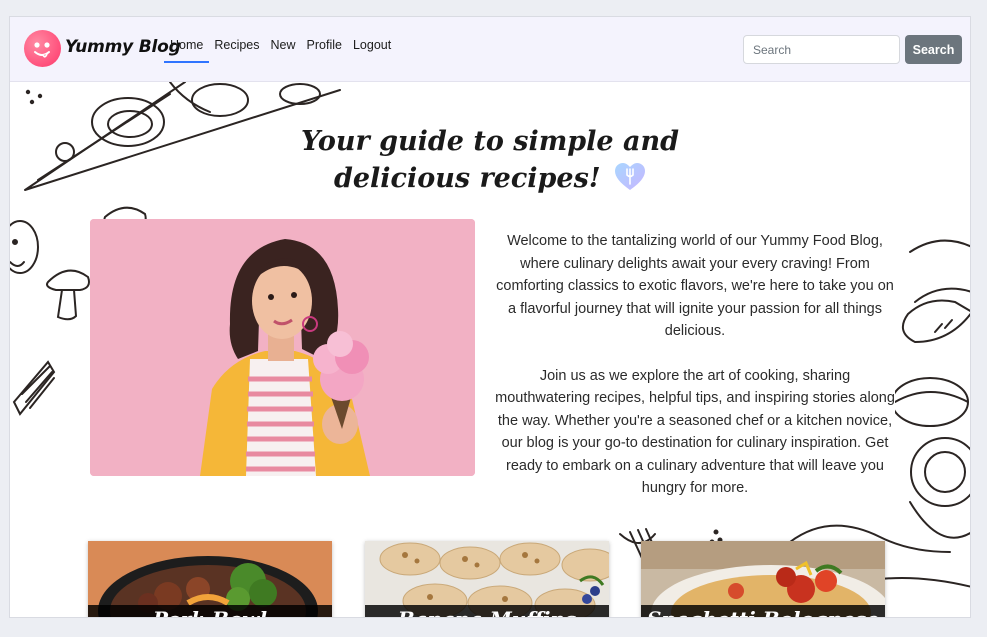  What do you see at coordinates (467, 178) in the screenshot?
I see `headline-line-2: delicious recipes!` at bounding box center [467, 178].